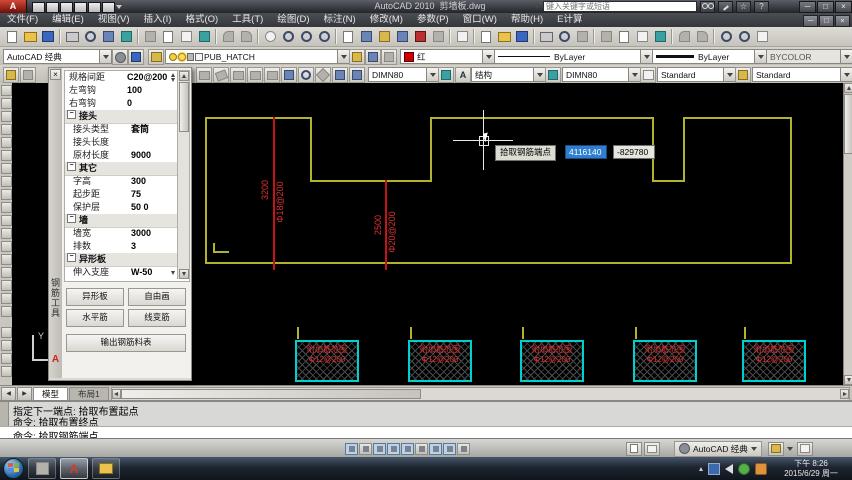  I want to click on safety-tray-icon, so click(744, 468).